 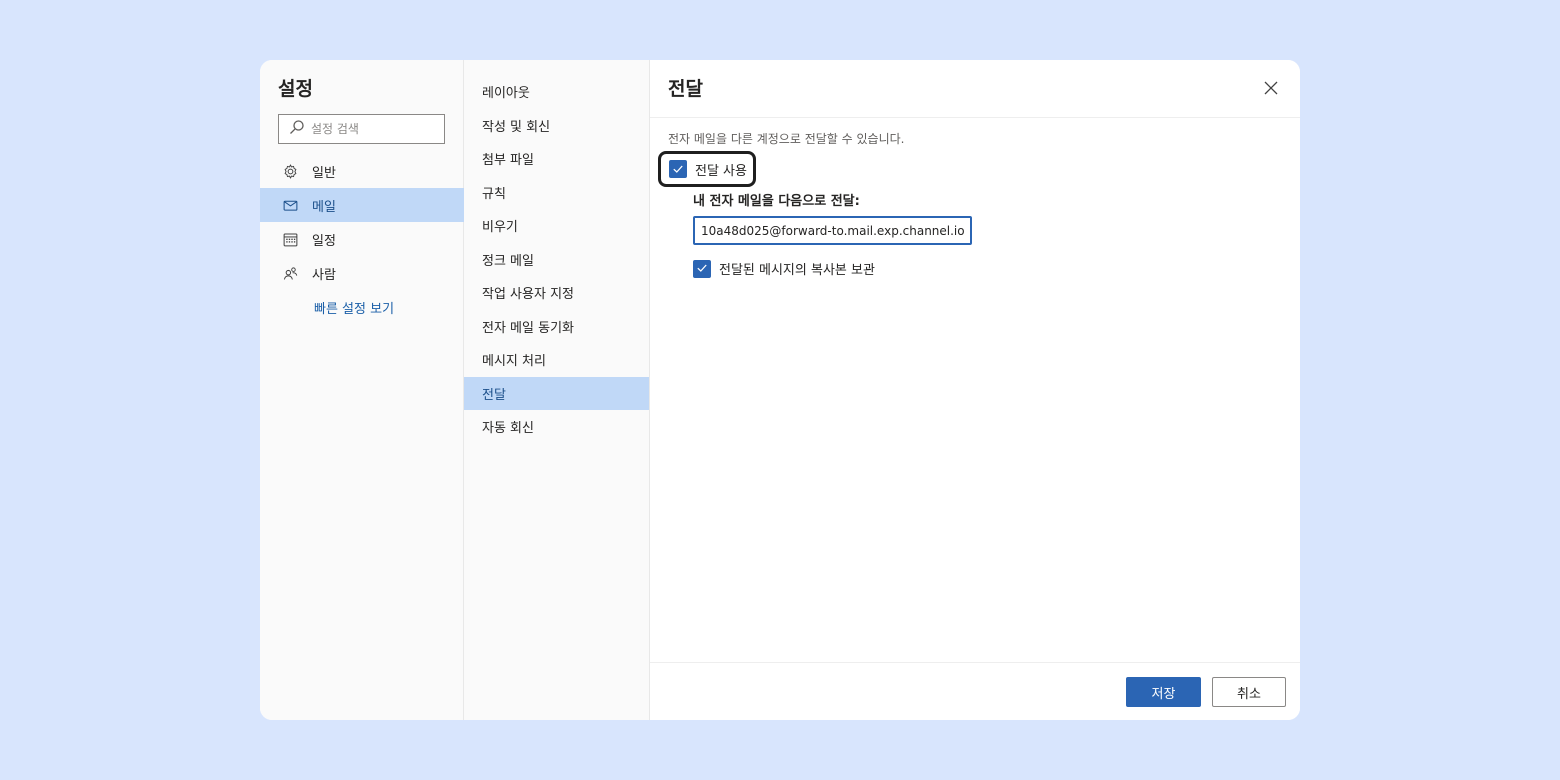 I want to click on settings-search-input, so click(x=371, y=129).